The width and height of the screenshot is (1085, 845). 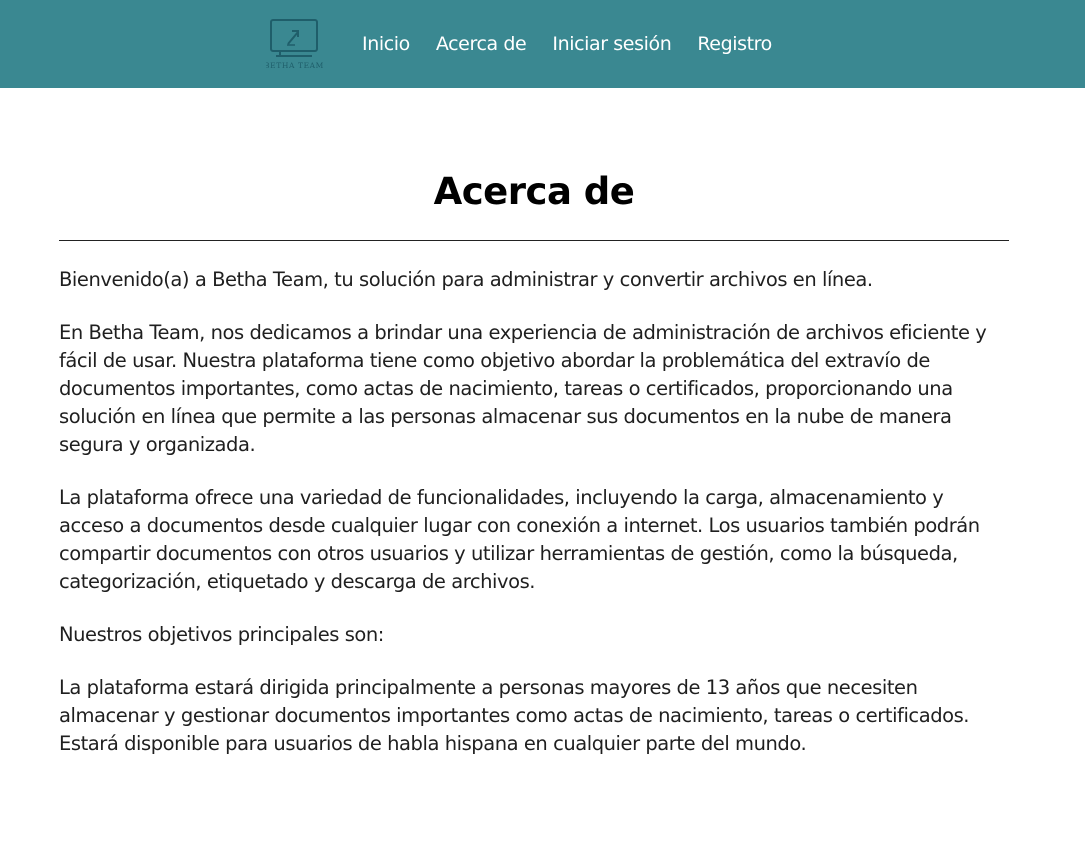 What do you see at coordinates (221, 634) in the screenshot?
I see `objectives-heading-paragraph: Nuestros objetivos principales son:` at bounding box center [221, 634].